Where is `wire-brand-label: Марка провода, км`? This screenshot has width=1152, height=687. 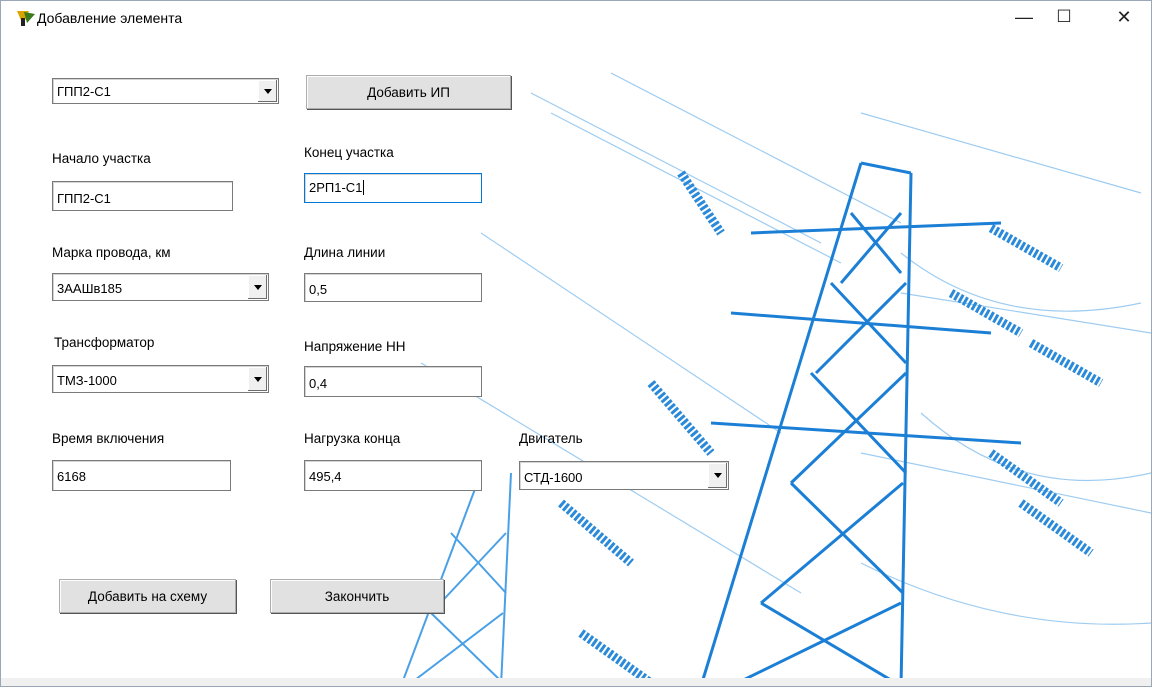 wire-brand-label: Марка провода, км is located at coordinates (111, 252).